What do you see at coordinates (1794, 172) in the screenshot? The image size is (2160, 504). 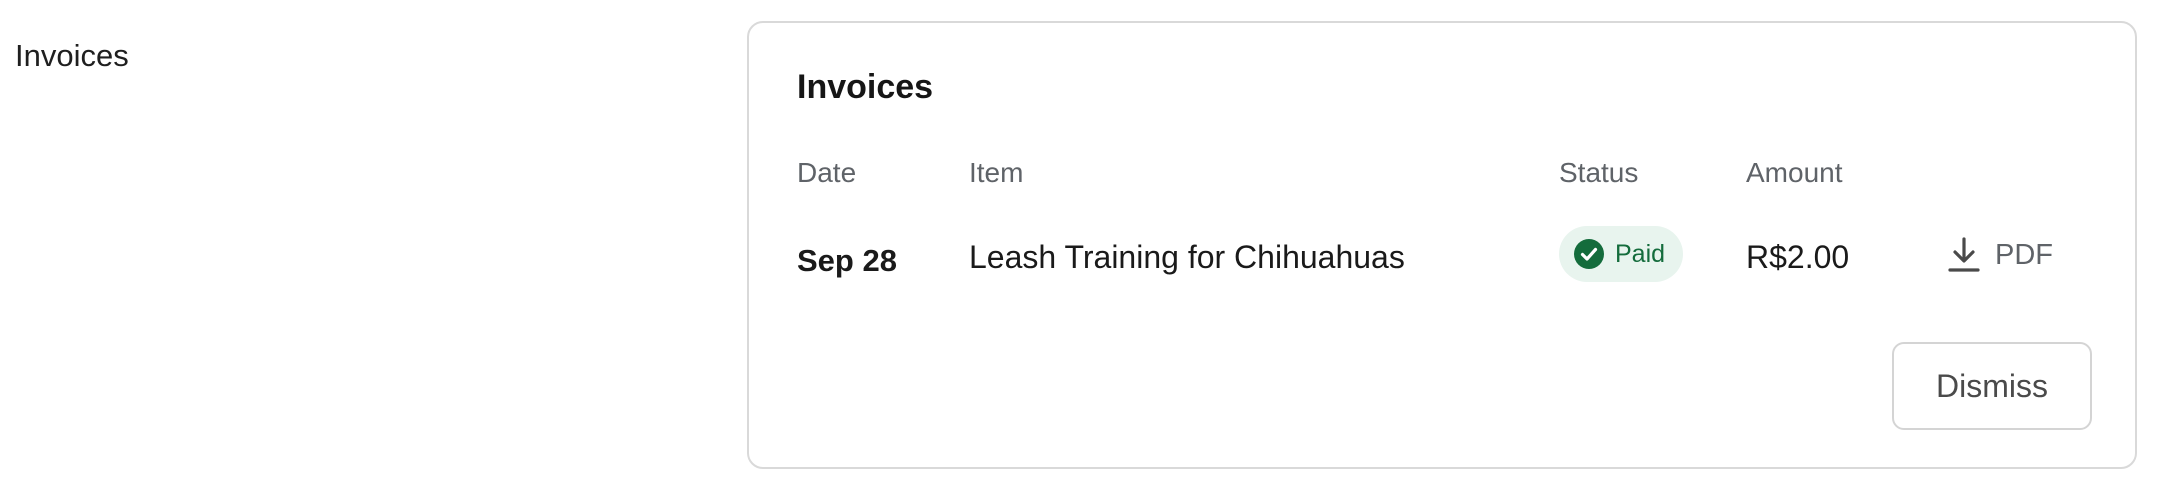 I see `column-header-amount: Amount` at bounding box center [1794, 172].